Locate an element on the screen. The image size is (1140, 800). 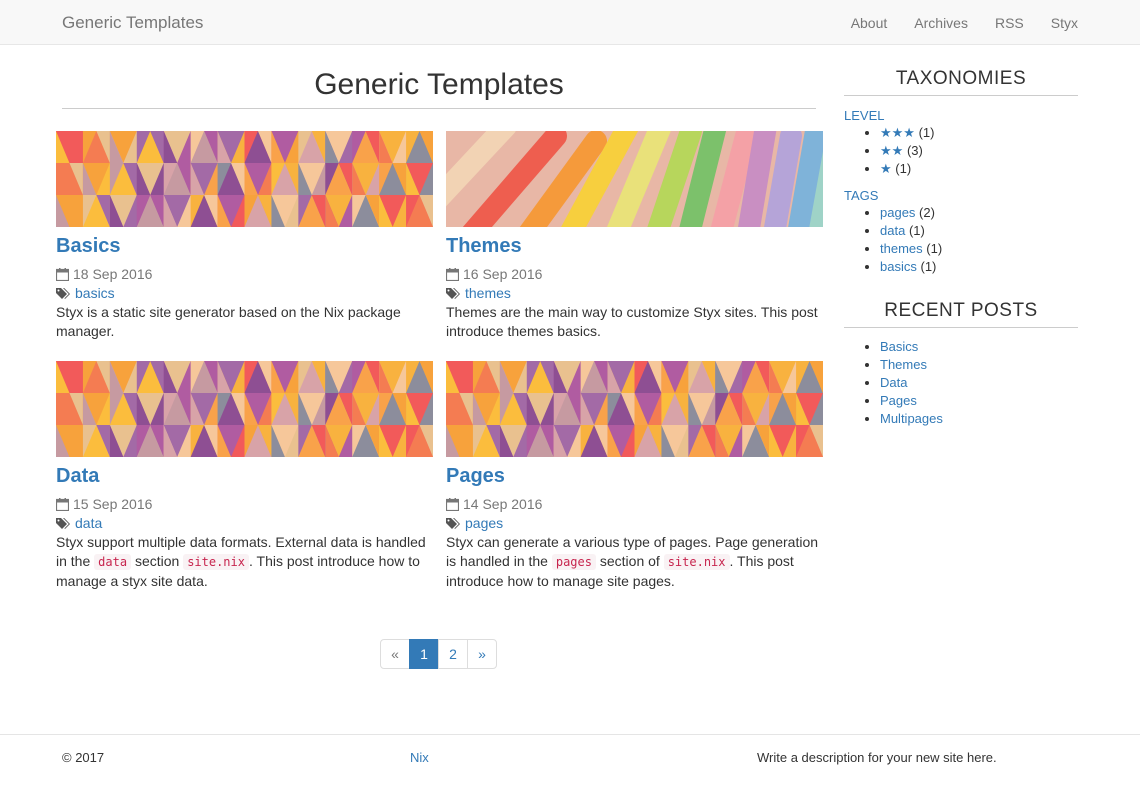
tag-list: pages (2) data (1) themes (1) basics (1) is located at coordinates (961, 240).